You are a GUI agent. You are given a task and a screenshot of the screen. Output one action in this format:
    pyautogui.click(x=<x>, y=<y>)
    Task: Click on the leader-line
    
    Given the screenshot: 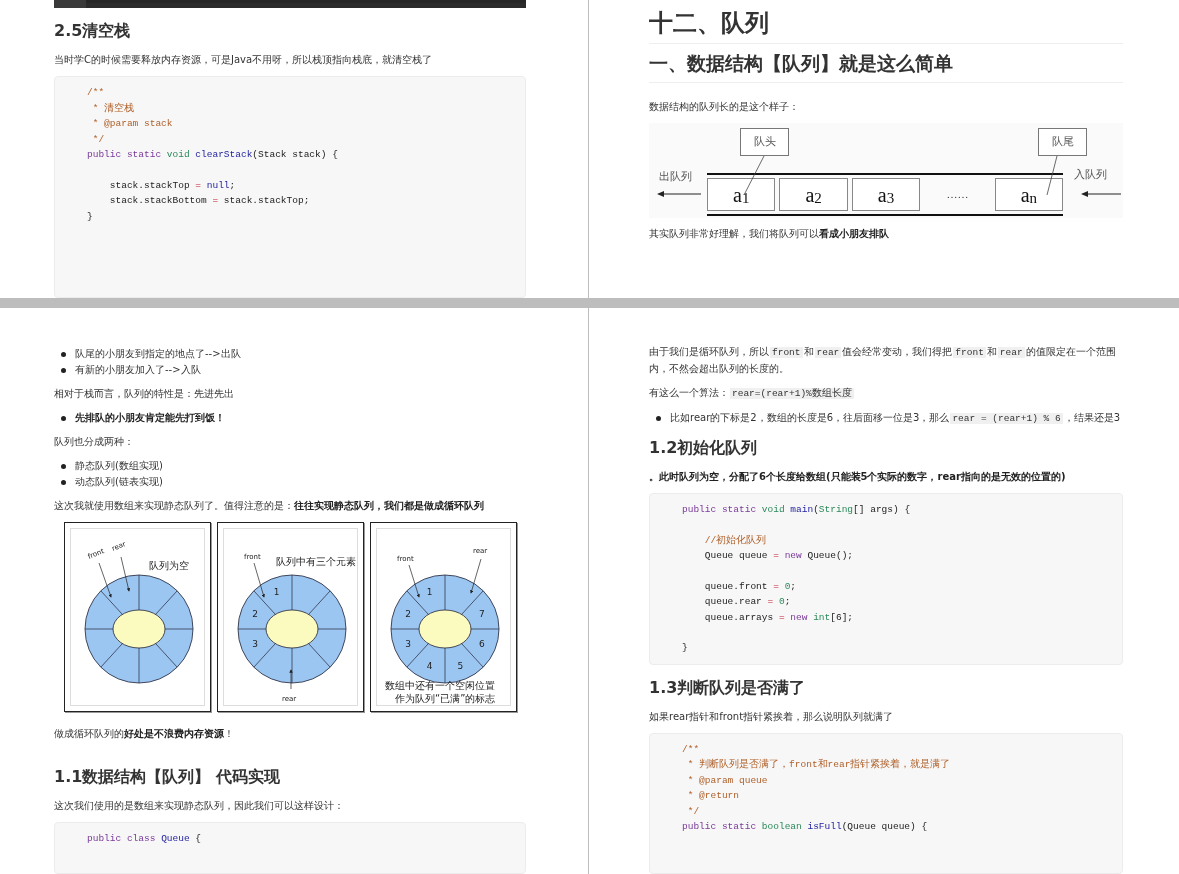 What is the action you would take?
    pyautogui.click(x=1052, y=176)
    